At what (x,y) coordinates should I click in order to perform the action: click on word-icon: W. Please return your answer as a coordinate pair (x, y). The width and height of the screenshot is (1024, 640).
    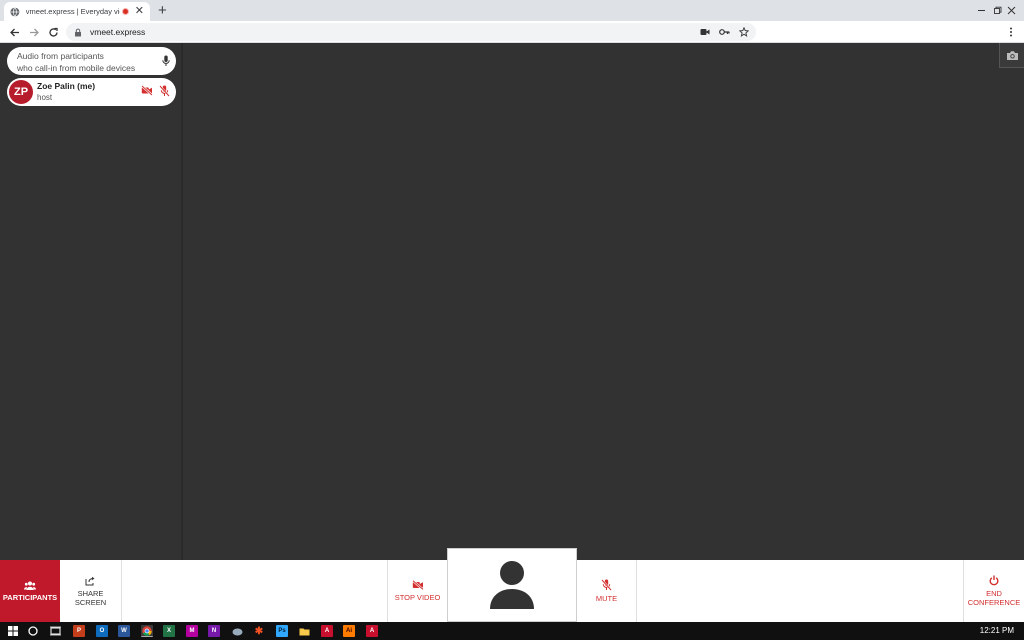
    Looking at the image, I should click on (124, 631).